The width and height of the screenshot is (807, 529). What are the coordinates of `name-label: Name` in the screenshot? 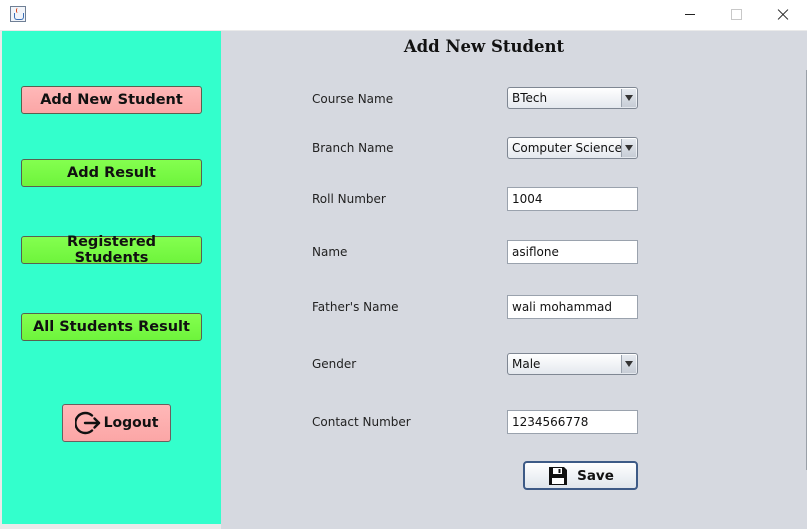 It's located at (330, 252).